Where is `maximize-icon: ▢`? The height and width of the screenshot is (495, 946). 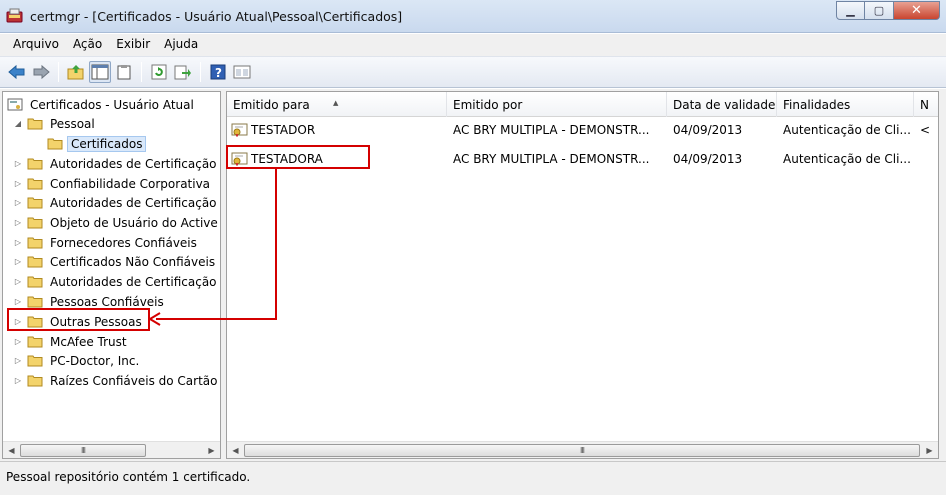
maximize-icon: ▢ is located at coordinates (879, 10).